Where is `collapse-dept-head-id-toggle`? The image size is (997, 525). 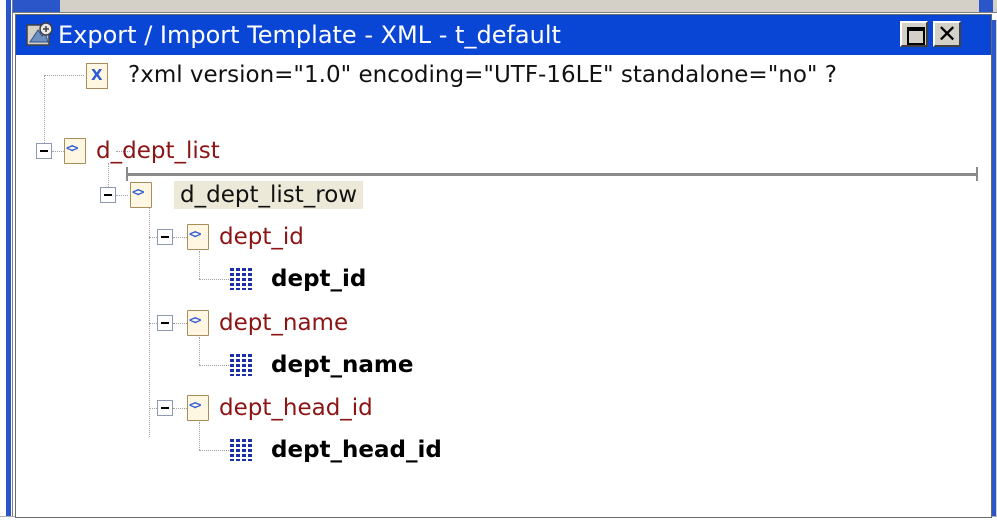
collapse-dept-head-id-toggle is located at coordinates (165, 408).